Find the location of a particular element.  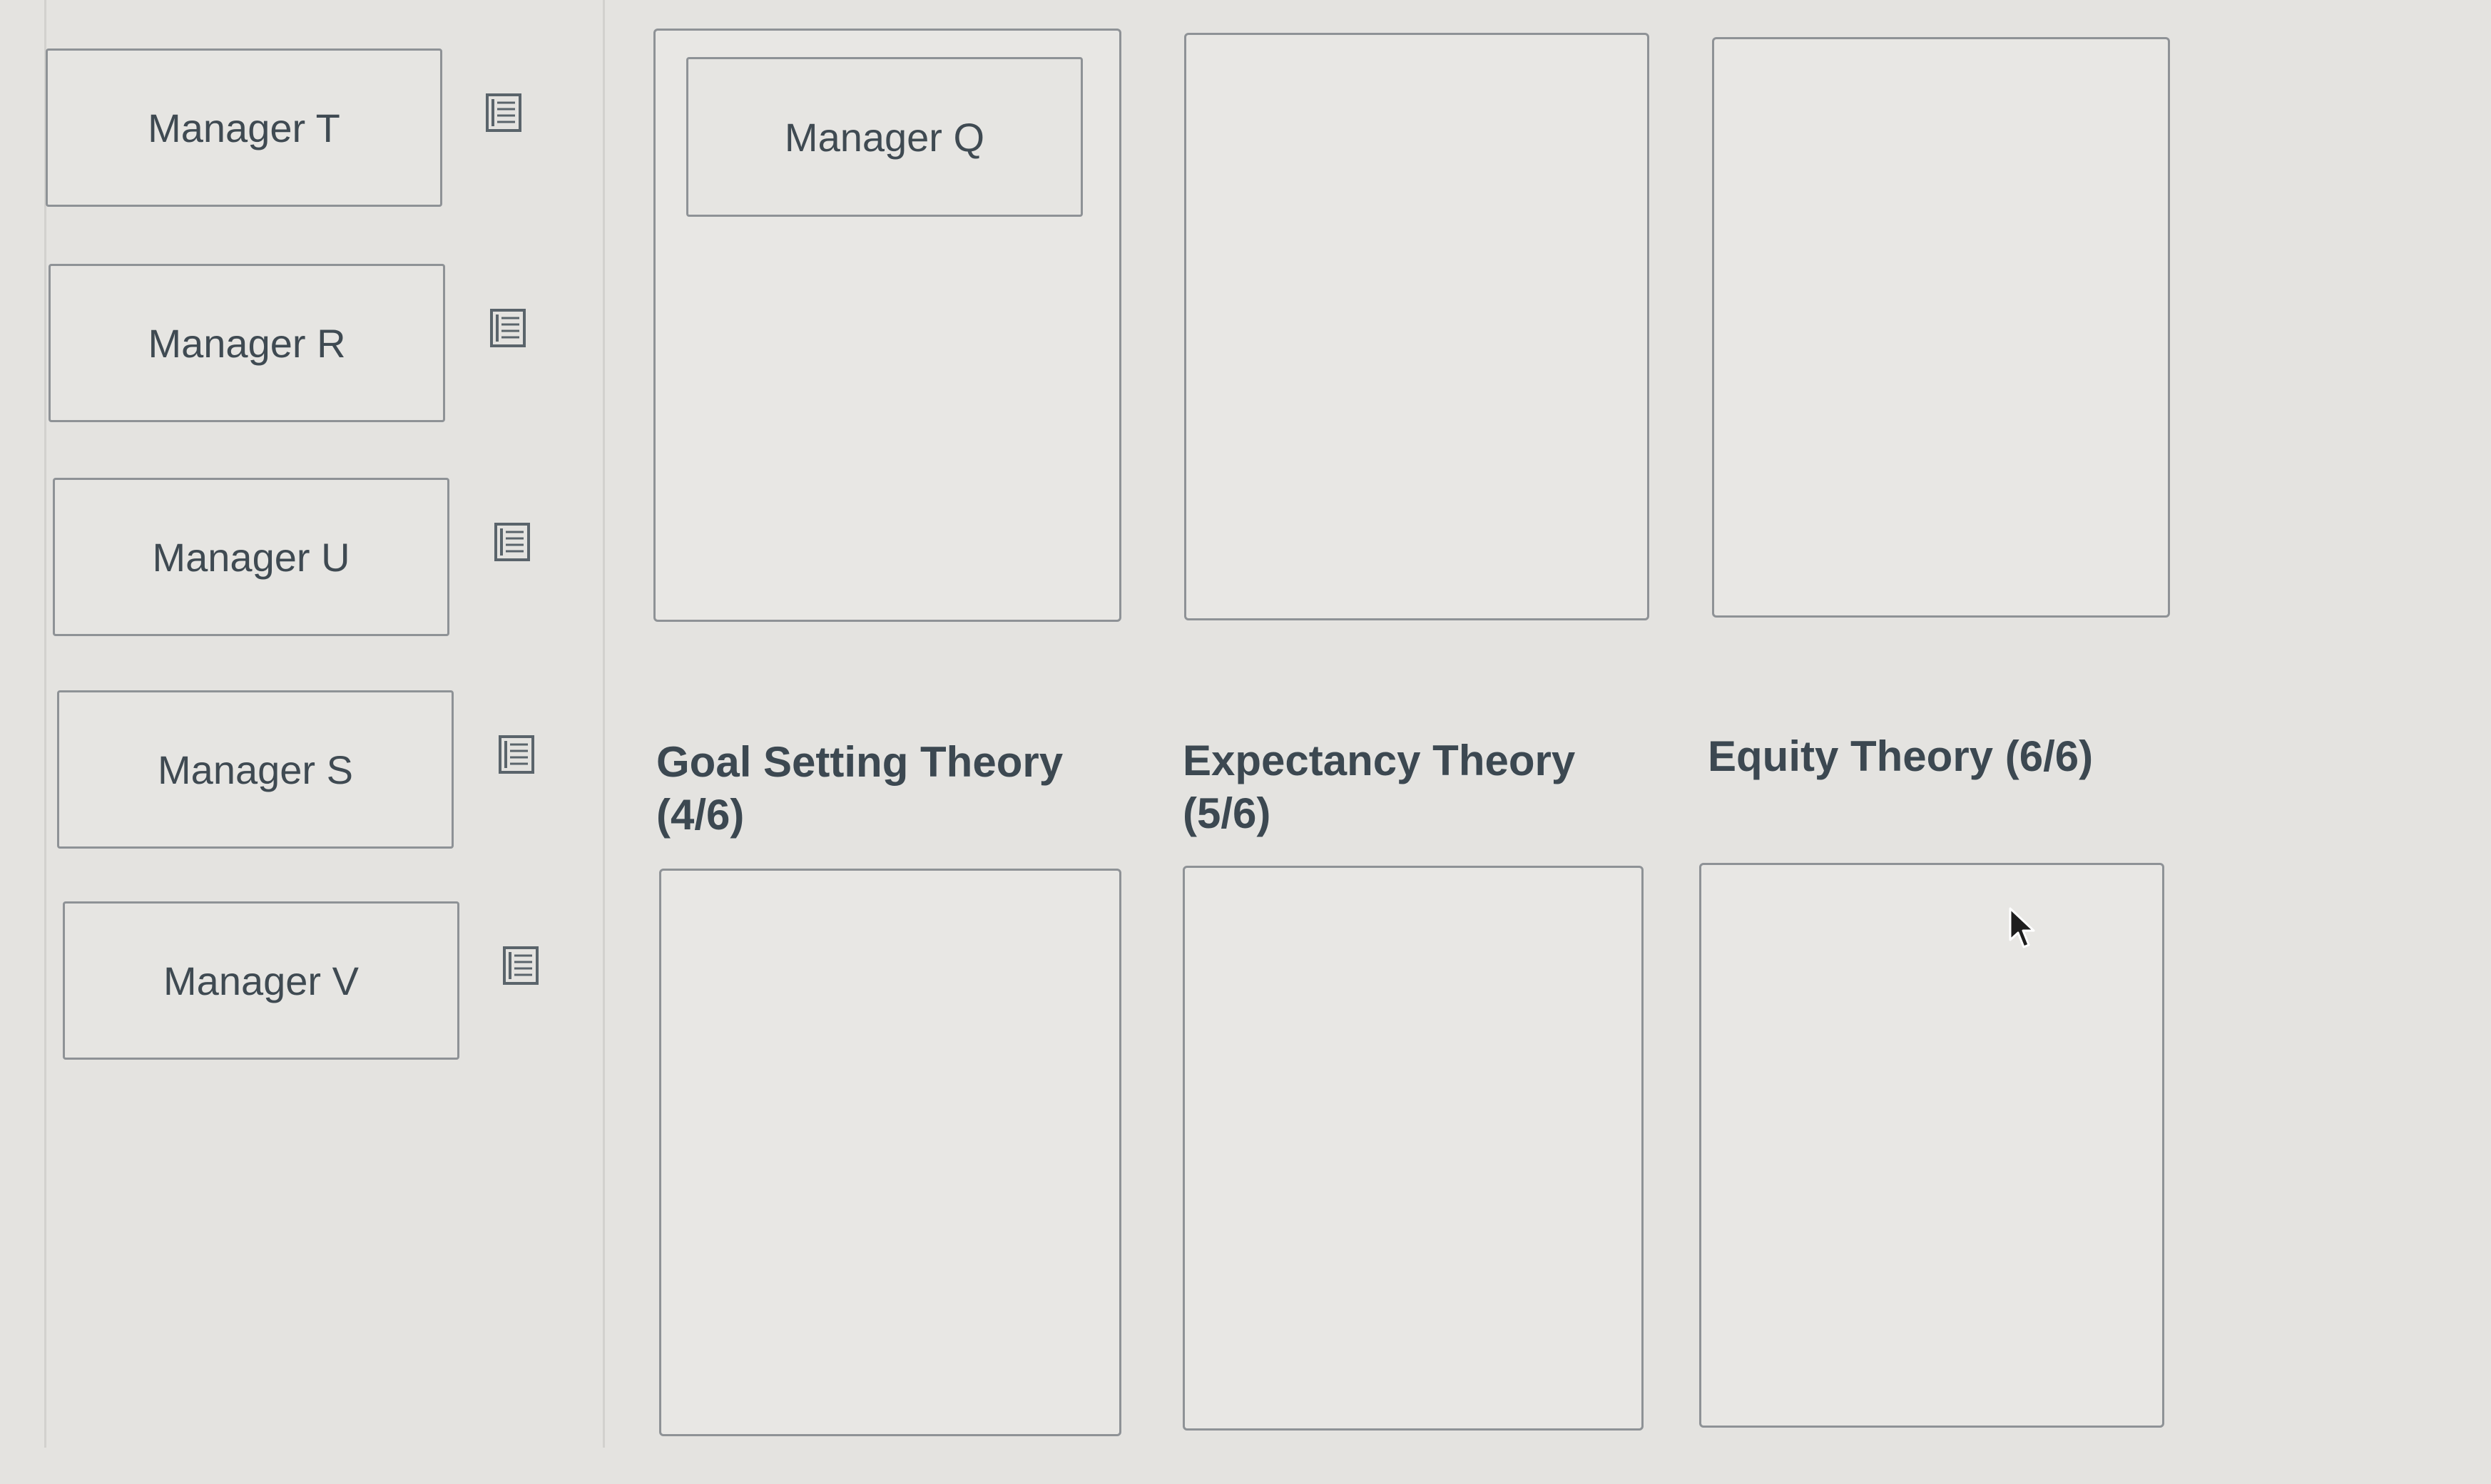

card-manager-v: Manager V is located at coordinates (261, 981).